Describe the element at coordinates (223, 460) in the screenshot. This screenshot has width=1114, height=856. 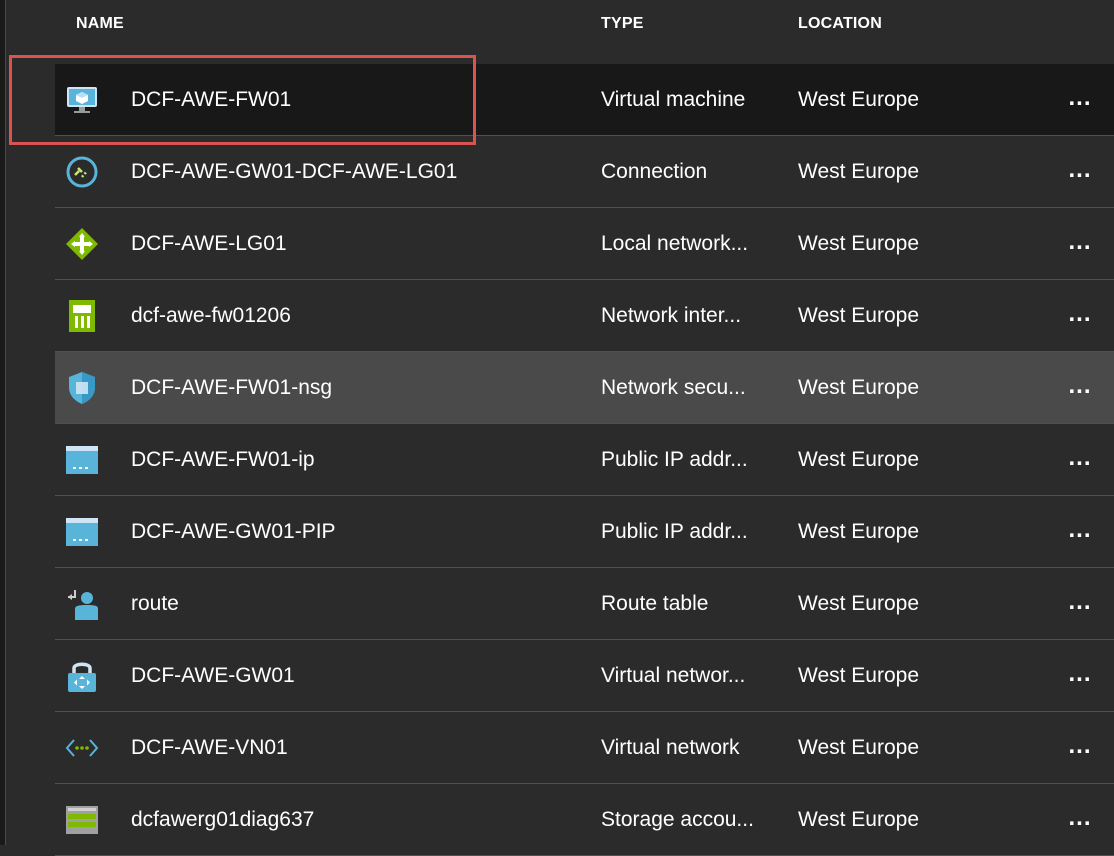
I see `resource-name: DCF-AWE-FW01-ip` at that location.